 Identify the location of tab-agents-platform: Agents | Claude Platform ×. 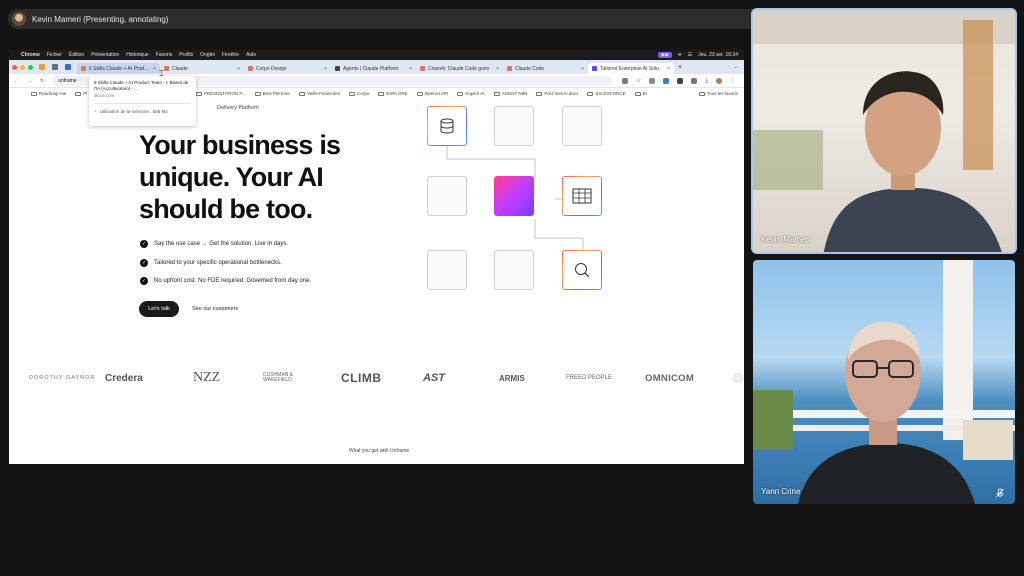
(373, 68).